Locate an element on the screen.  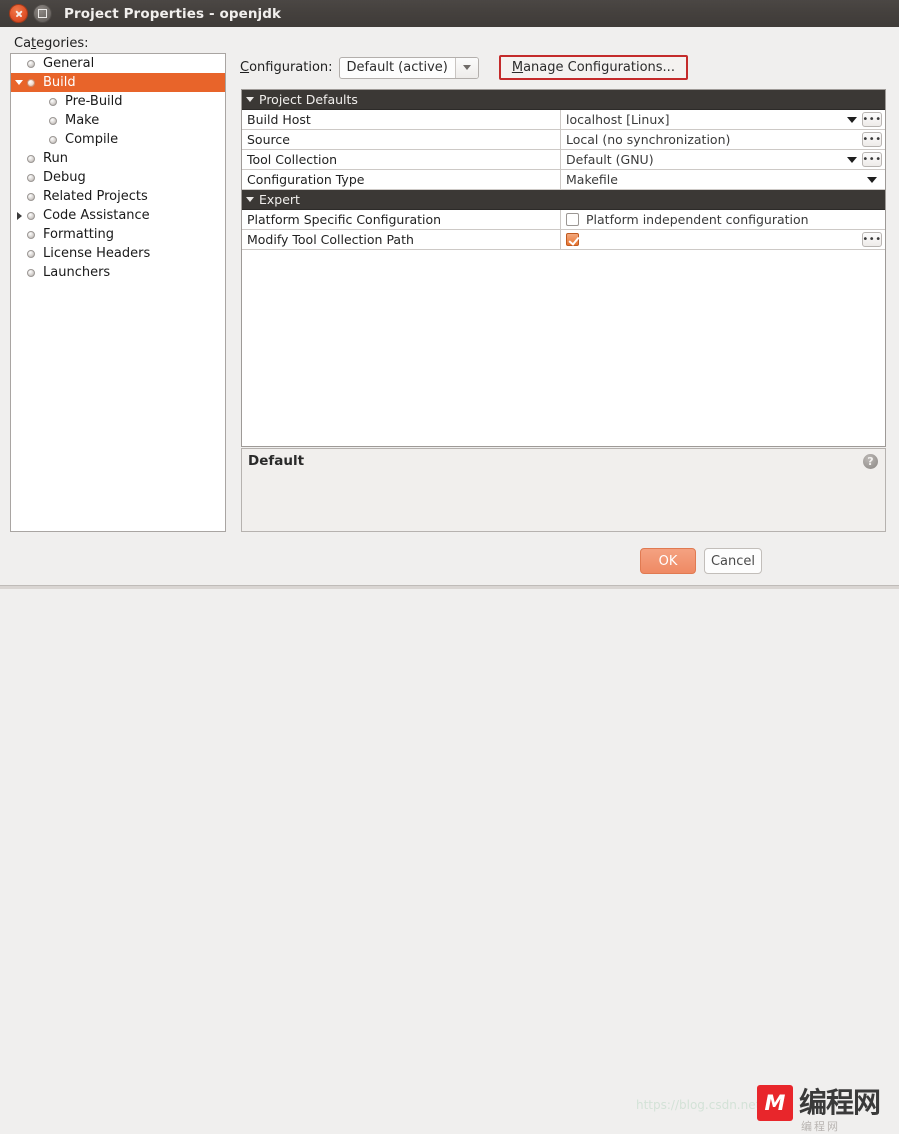
property-name-platform-specific-configuration: Platform Specific Configuration is located at coordinates (401, 219).